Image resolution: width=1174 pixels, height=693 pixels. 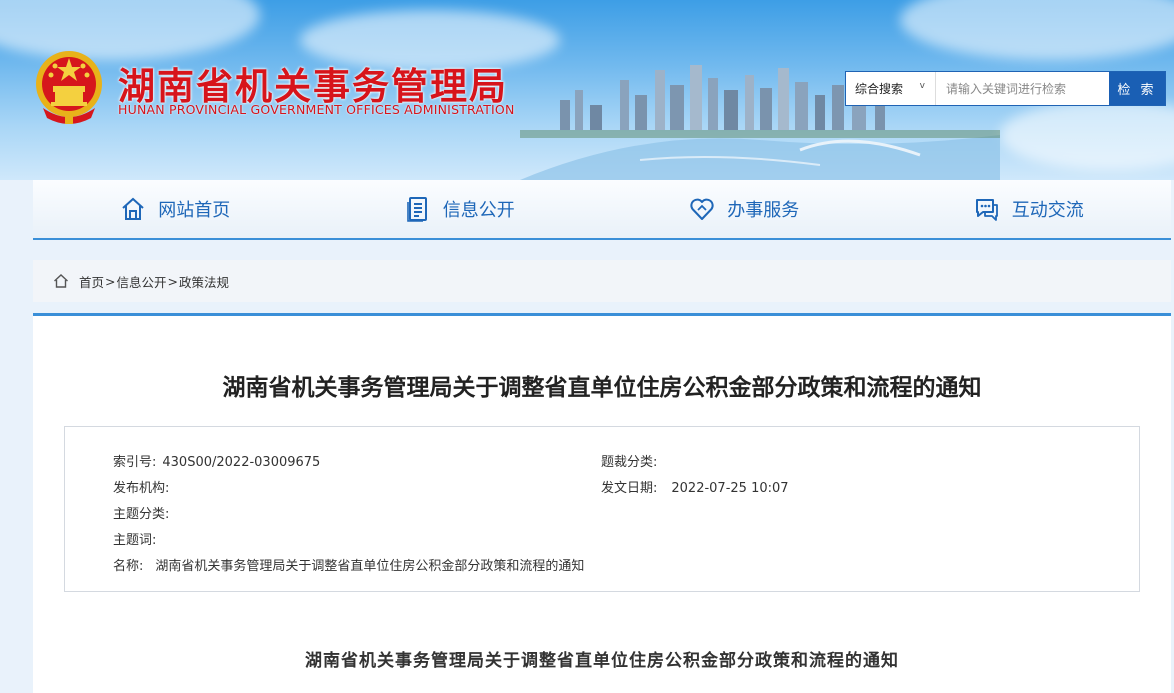 What do you see at coordinates (91, 281) in the screenshot?
I see `breadcrumb-link-home: 首页` at bounding box center [91, 281].